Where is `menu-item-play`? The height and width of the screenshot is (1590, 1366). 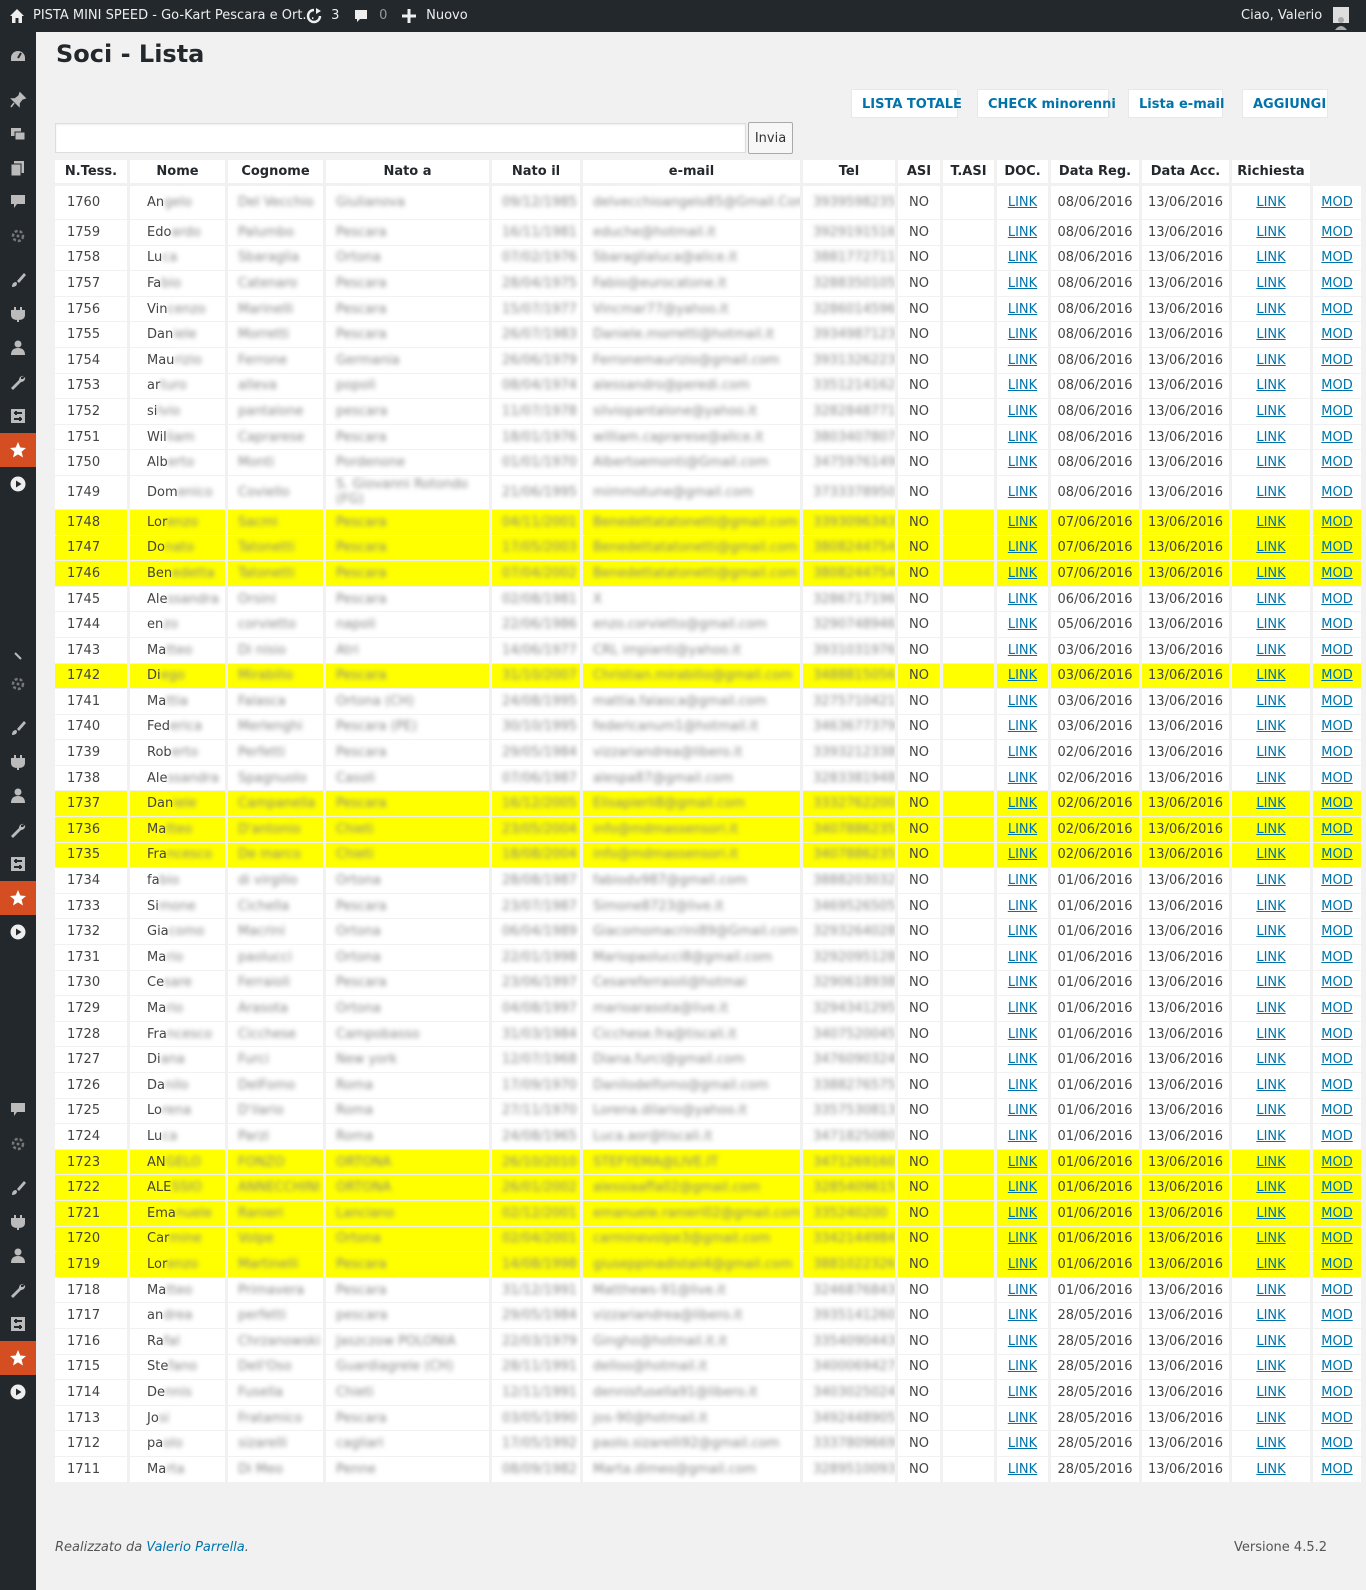
menu-item-play is located at coordinates (18, 484).